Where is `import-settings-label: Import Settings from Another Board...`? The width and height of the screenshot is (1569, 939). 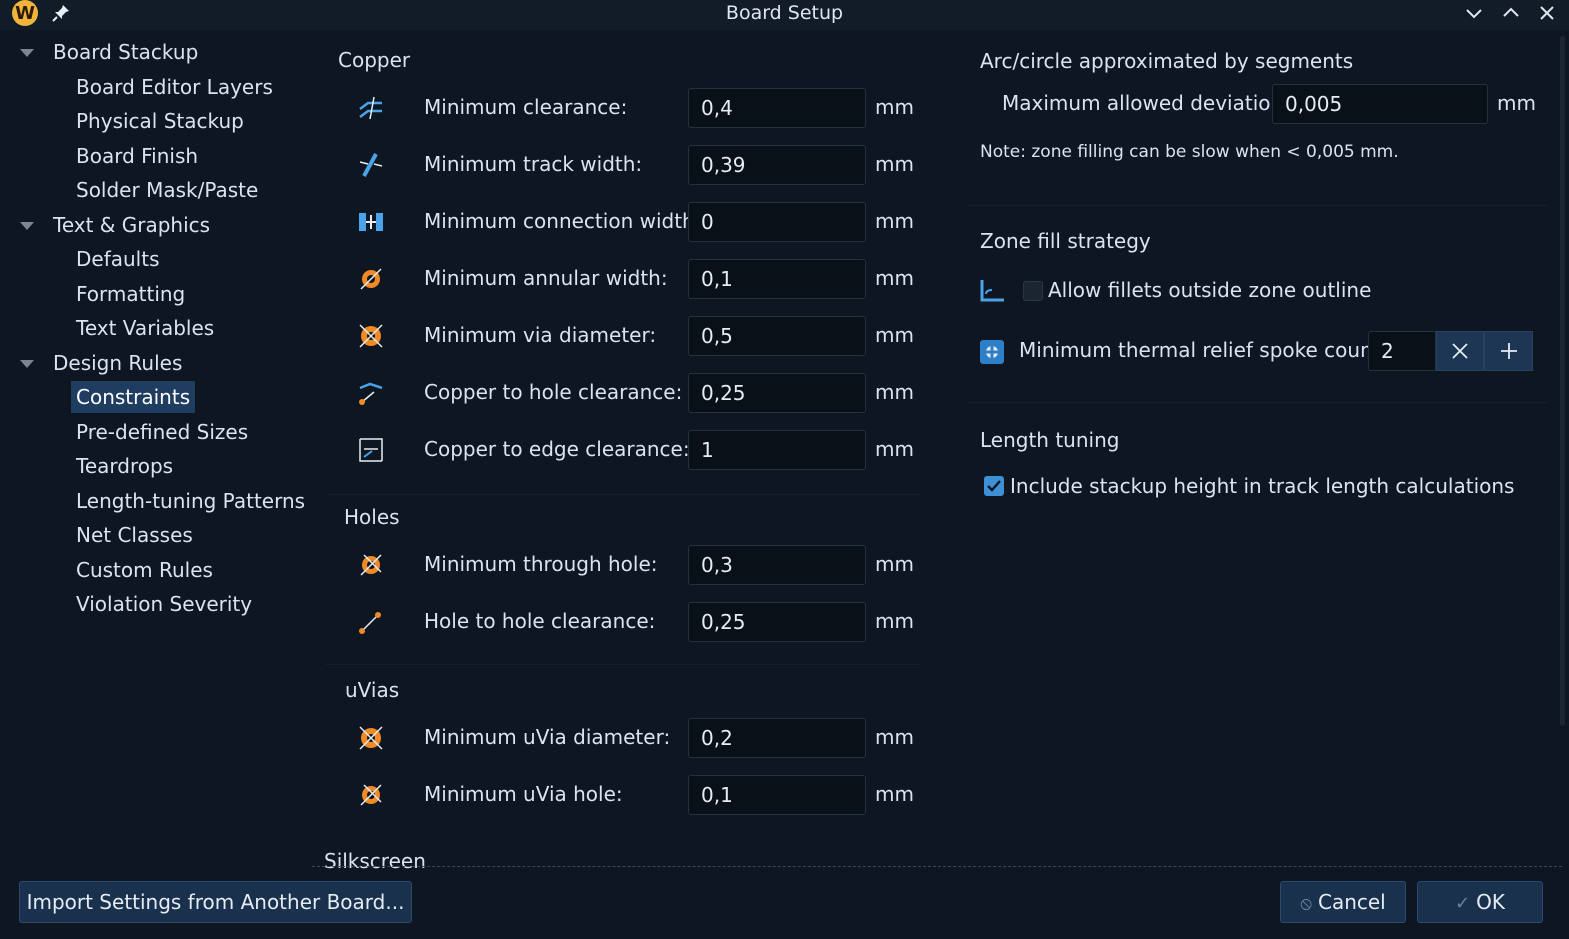 import-settings-label: Import Settings from Another Board... is located at coordinates (215, 902).